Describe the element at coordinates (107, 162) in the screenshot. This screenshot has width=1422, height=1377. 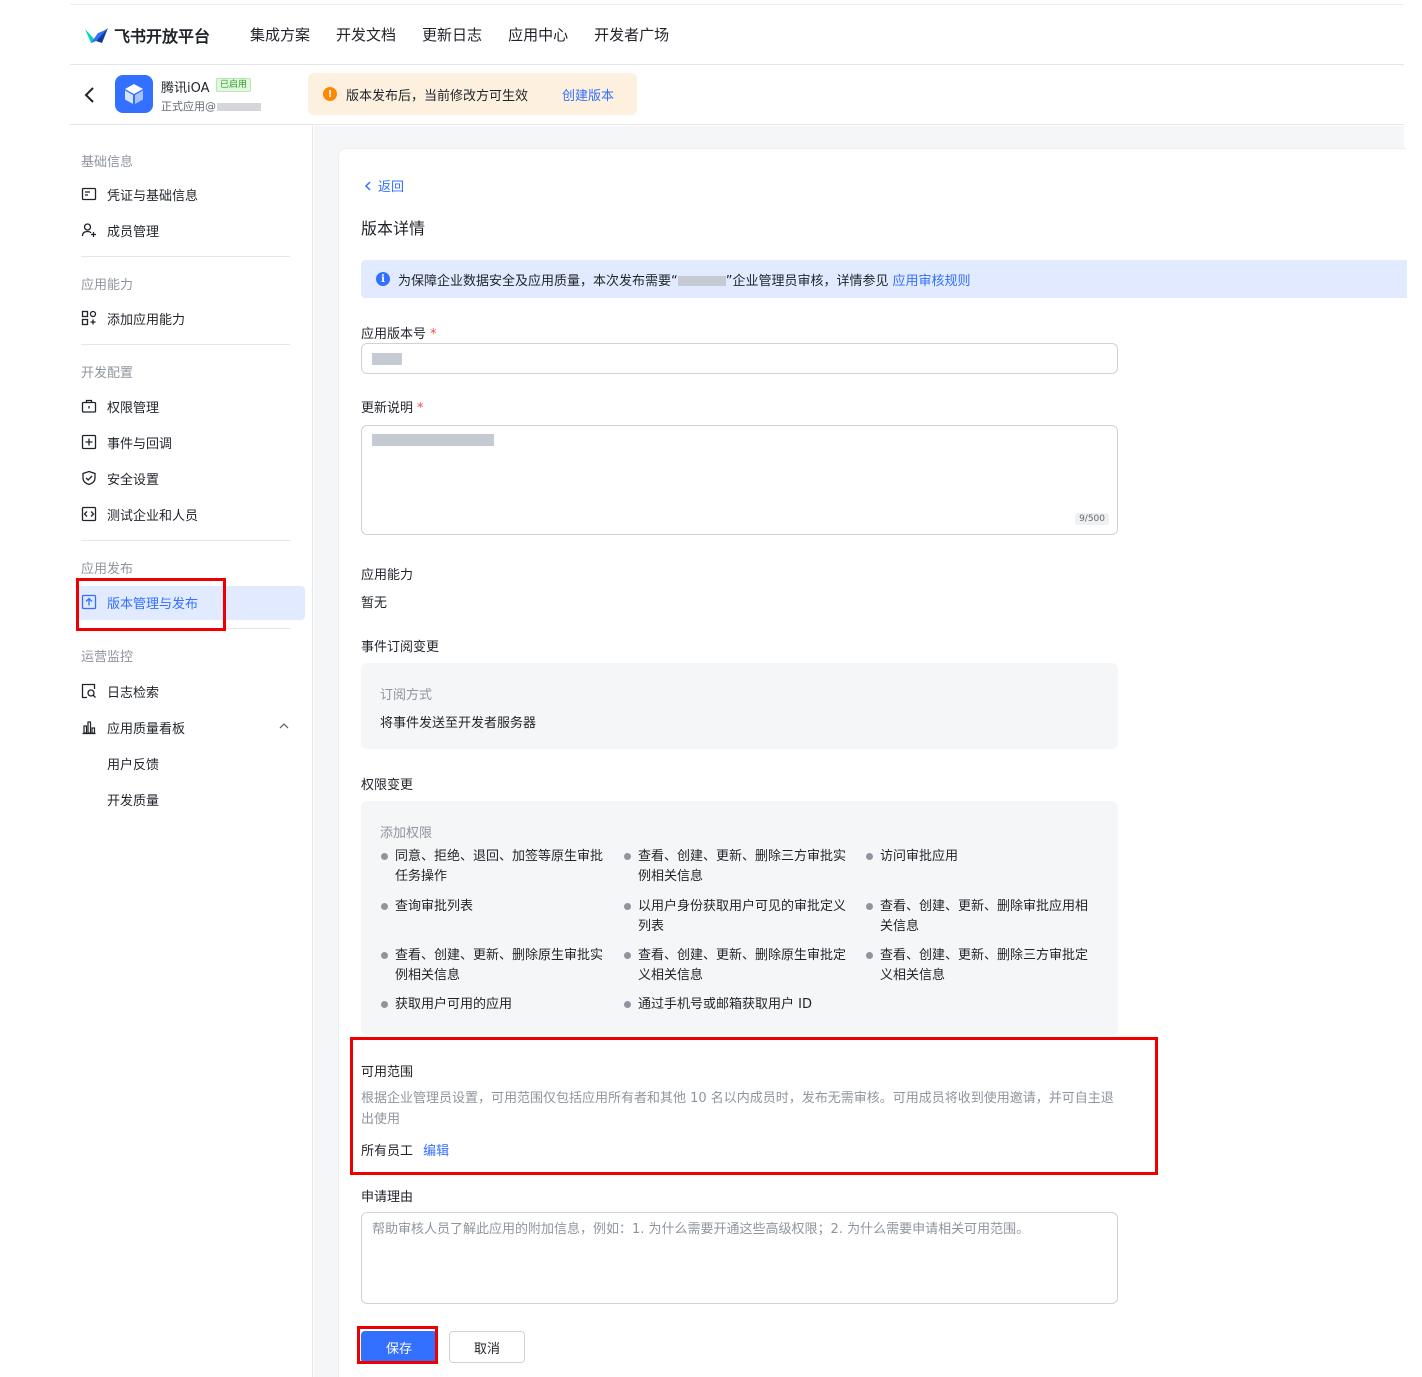
I see `sidebar-group-basic: 基础信息` at that location.